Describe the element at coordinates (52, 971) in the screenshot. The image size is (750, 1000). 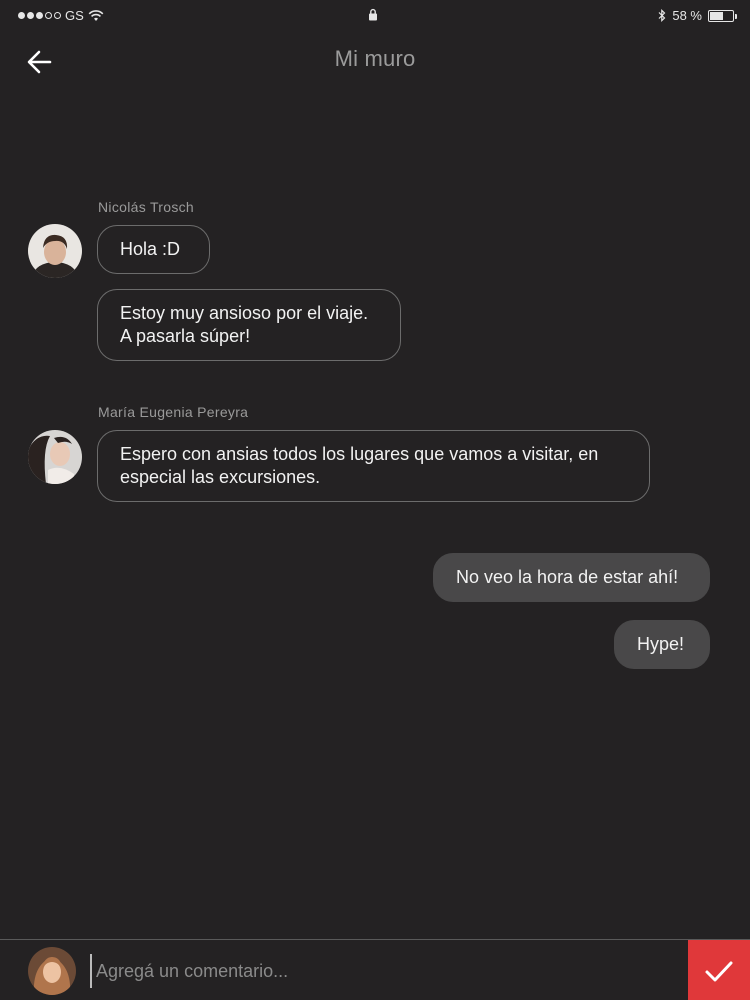
I see `user-avatar` at that location.